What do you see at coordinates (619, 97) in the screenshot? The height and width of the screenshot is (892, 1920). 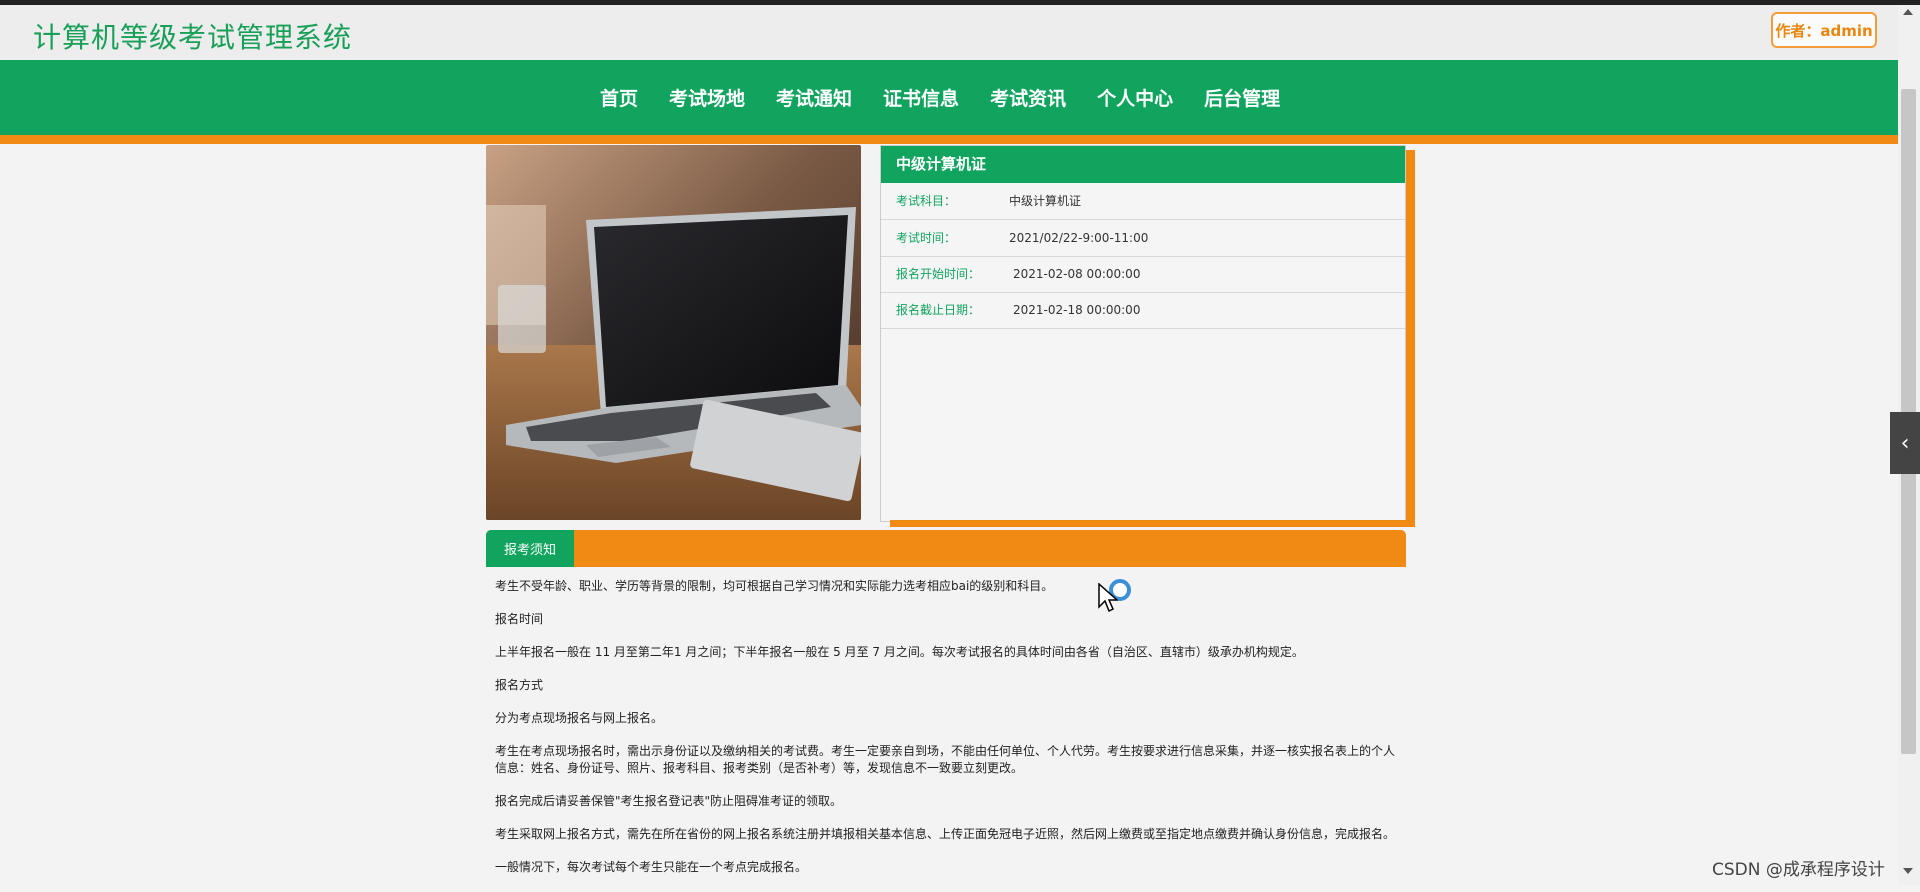 I see `nav-item-home: 首页` at bounding box center [619, 97].